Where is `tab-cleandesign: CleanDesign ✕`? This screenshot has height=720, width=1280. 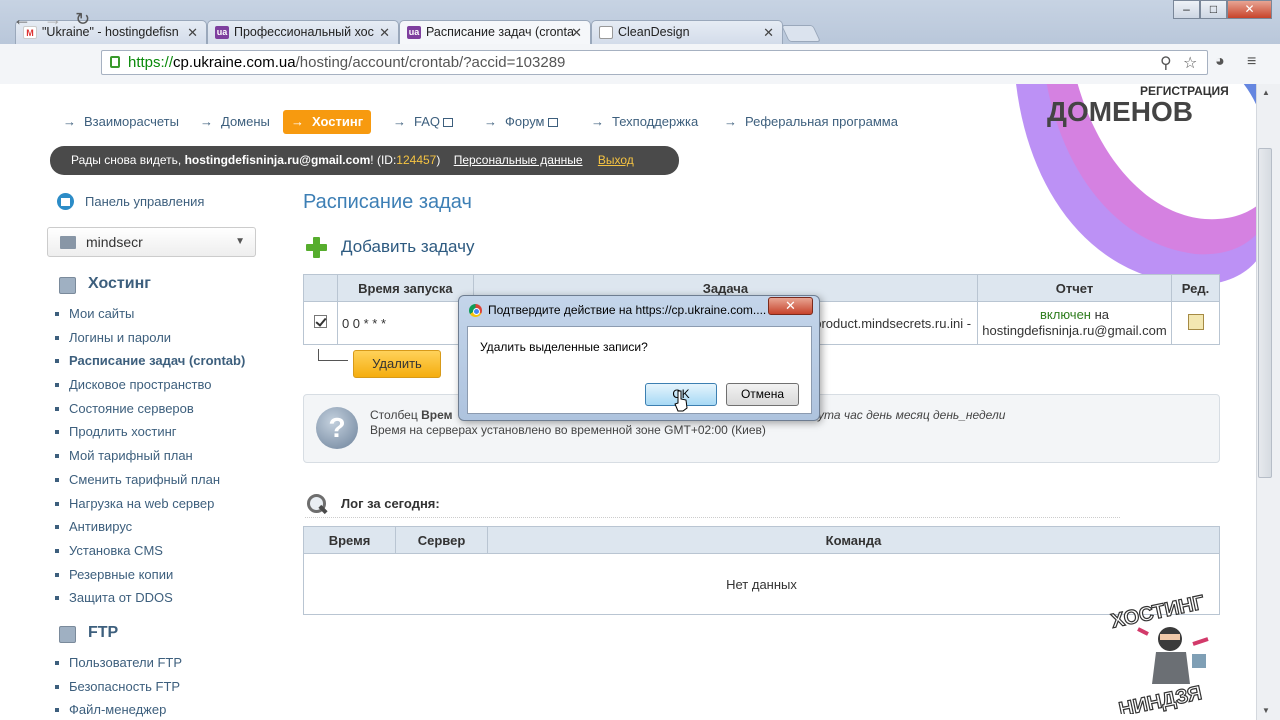
tab-cleandesign: CleanDesign ✕ is located at coordinates (687, 32).